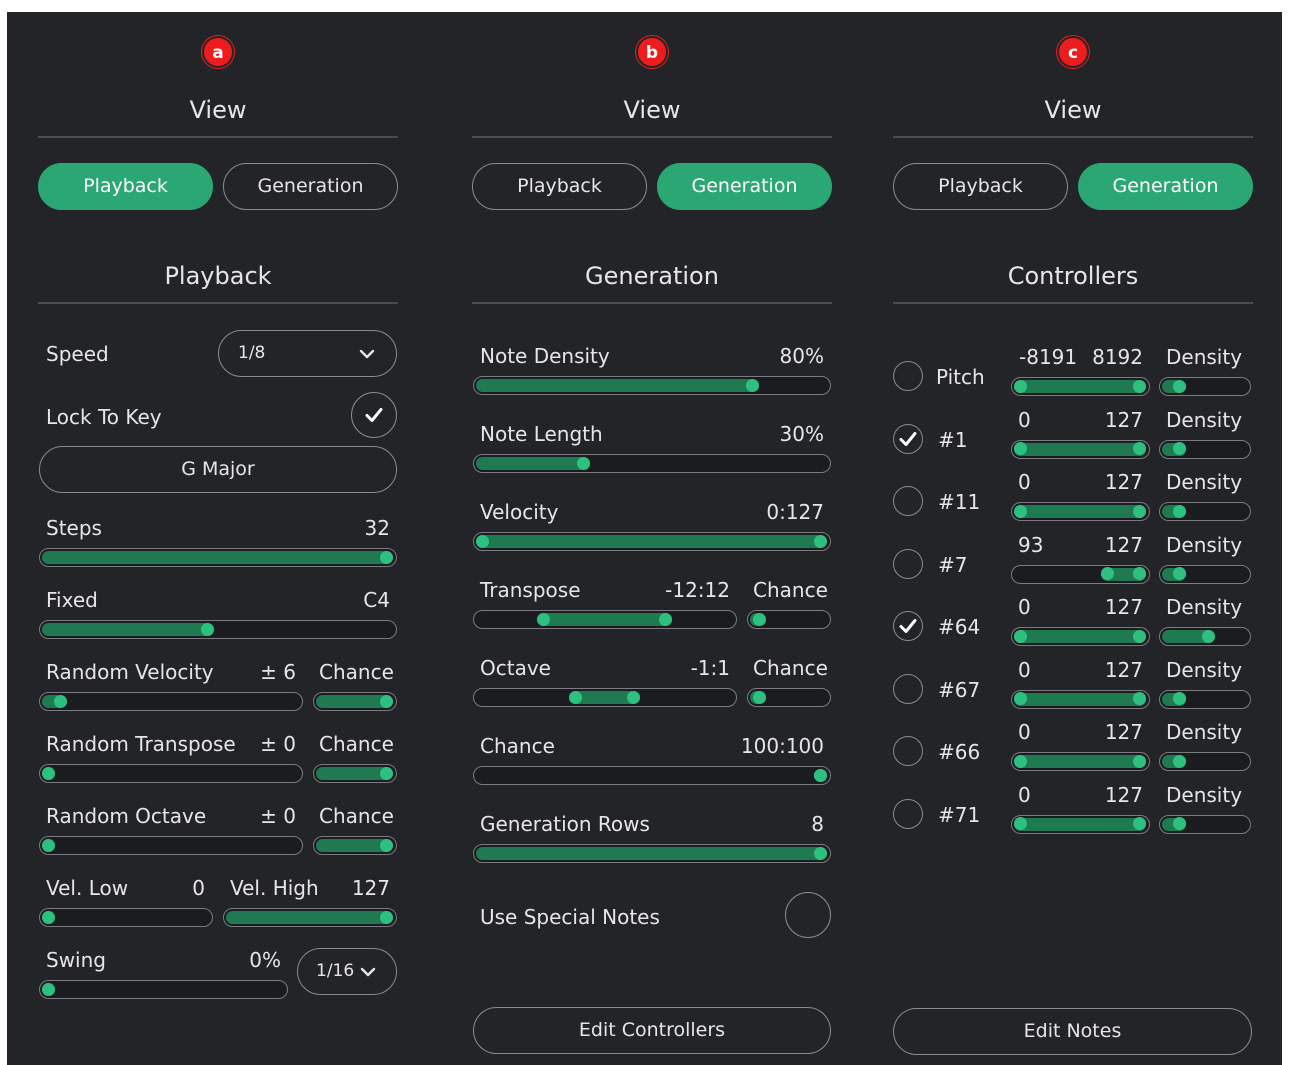 The height and width of the screenshot is (1065, 1289). I want to click on transpose-chance-slider-handle, so click(760, 619).